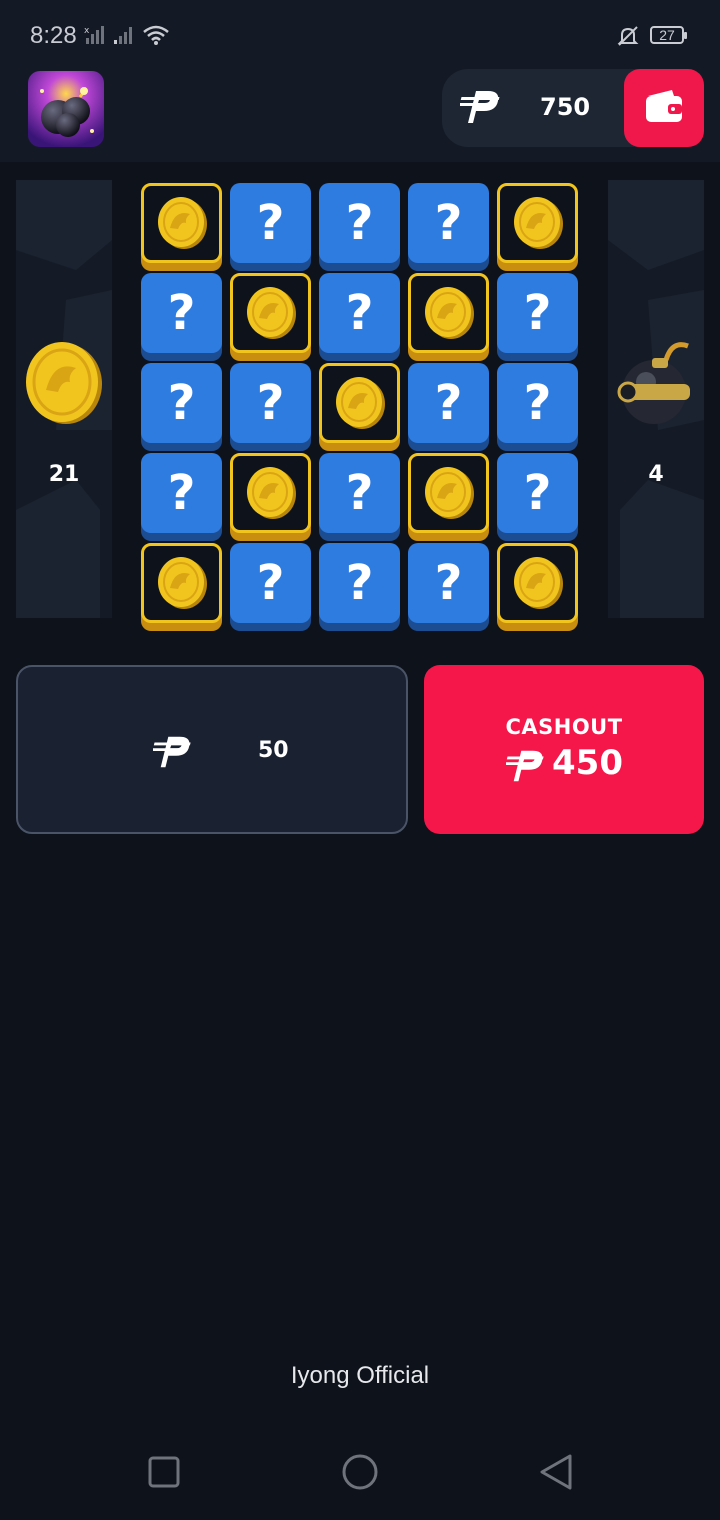  What do you see at coordinates (656, 474) in the screenshot?
I see `bomb-count: 4` at bounding box center [656, 474].